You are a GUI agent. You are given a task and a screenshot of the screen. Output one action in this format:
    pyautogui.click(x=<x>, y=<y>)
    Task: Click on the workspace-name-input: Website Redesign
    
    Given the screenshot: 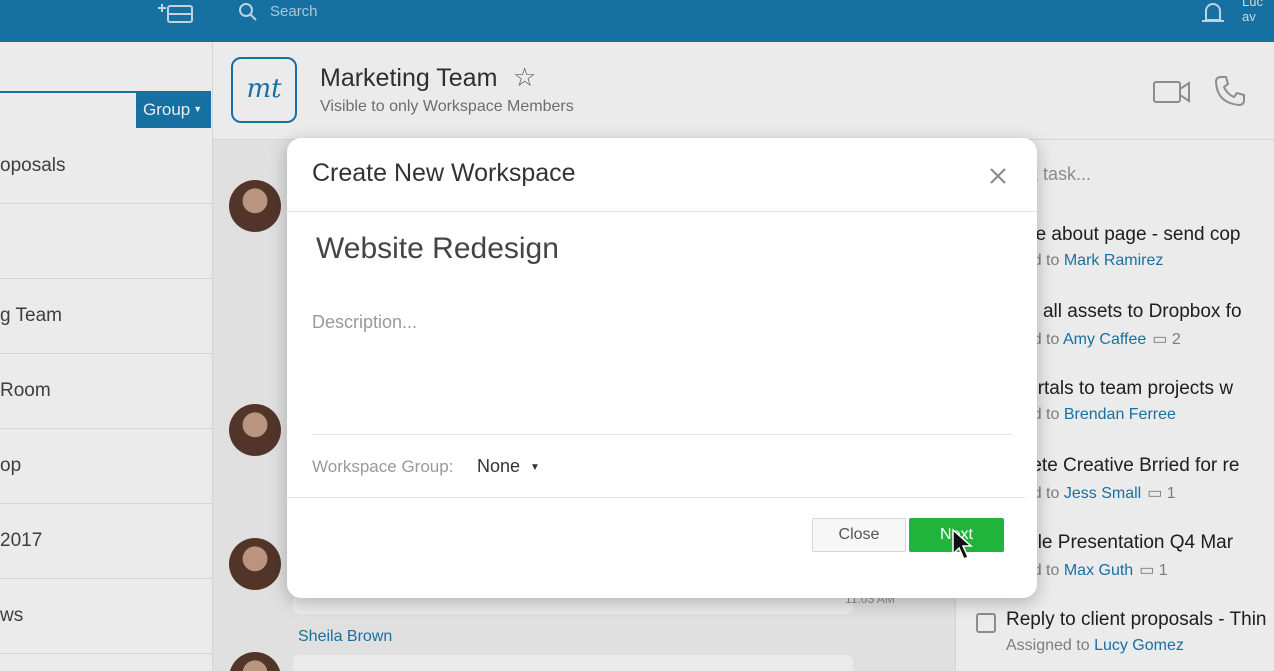 What is the action you would take?
    pyautogui.click(x=437, y=249)
    